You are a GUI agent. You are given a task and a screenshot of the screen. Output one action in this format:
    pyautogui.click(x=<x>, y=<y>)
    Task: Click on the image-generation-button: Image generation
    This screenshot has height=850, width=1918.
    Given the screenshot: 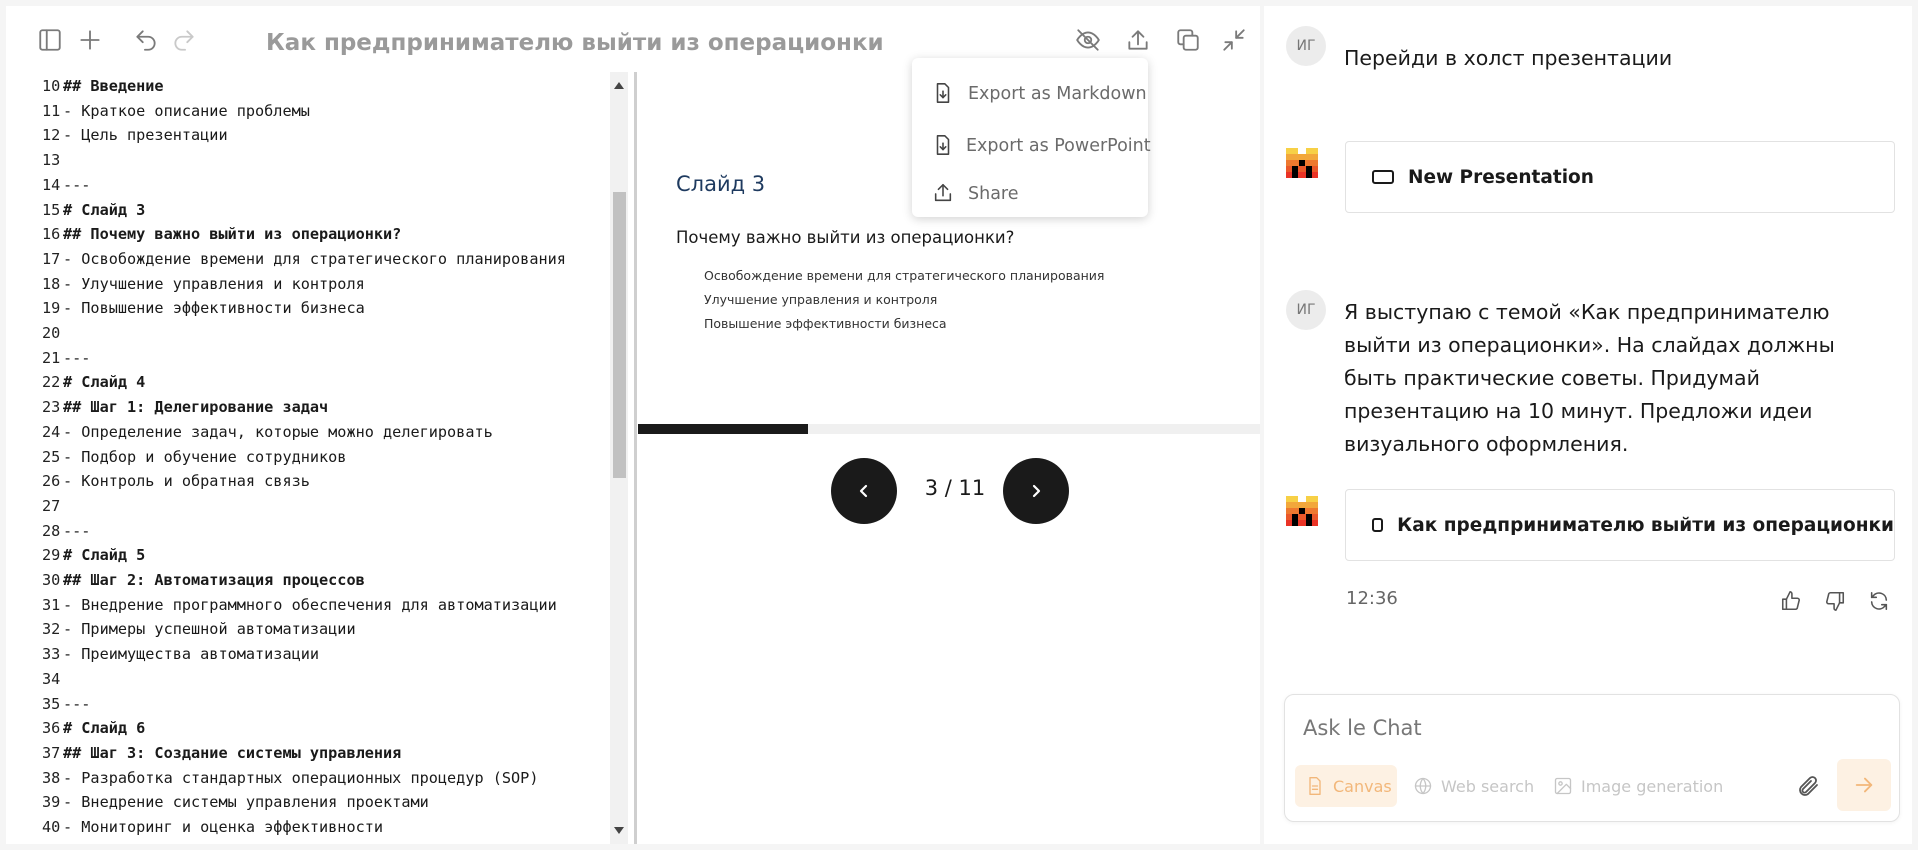 What is the action you would take?
    pyautogui.click(x=1638, y=786)
    